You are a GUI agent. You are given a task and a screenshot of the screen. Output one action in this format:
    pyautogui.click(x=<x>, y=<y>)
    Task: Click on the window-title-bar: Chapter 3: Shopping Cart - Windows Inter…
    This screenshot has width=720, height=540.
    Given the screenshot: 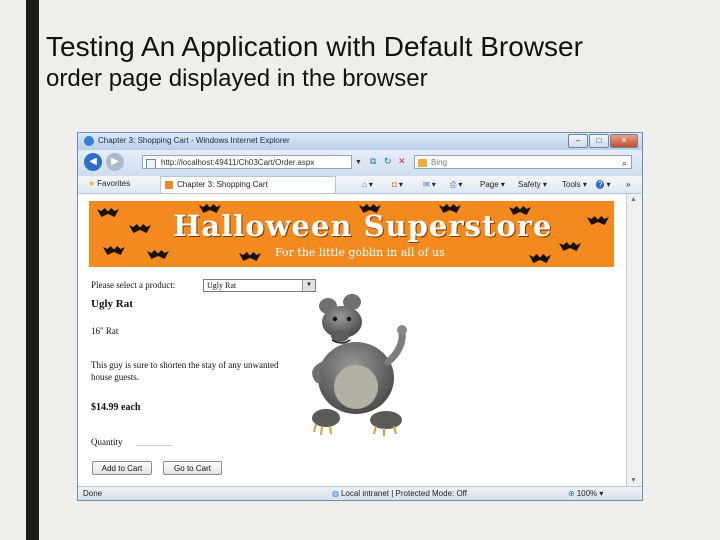 What is the action you would take?
    pyautogui.click(x=360, y=141)
    